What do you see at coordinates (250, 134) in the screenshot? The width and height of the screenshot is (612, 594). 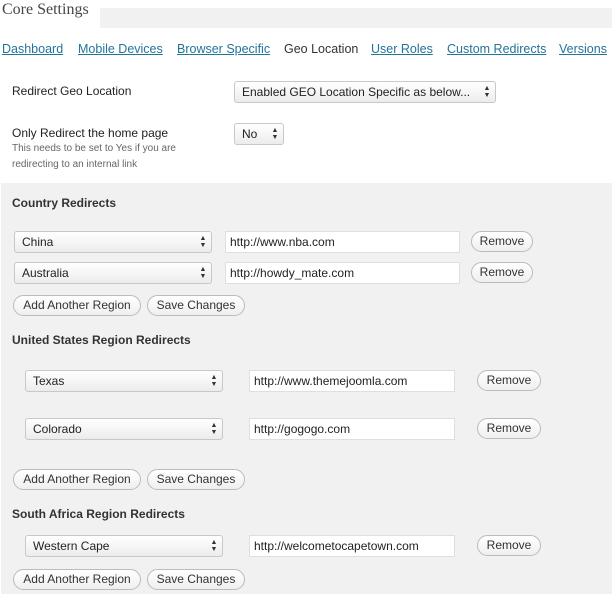 I see `home-only-value: No` at bounding box center [250, 134].